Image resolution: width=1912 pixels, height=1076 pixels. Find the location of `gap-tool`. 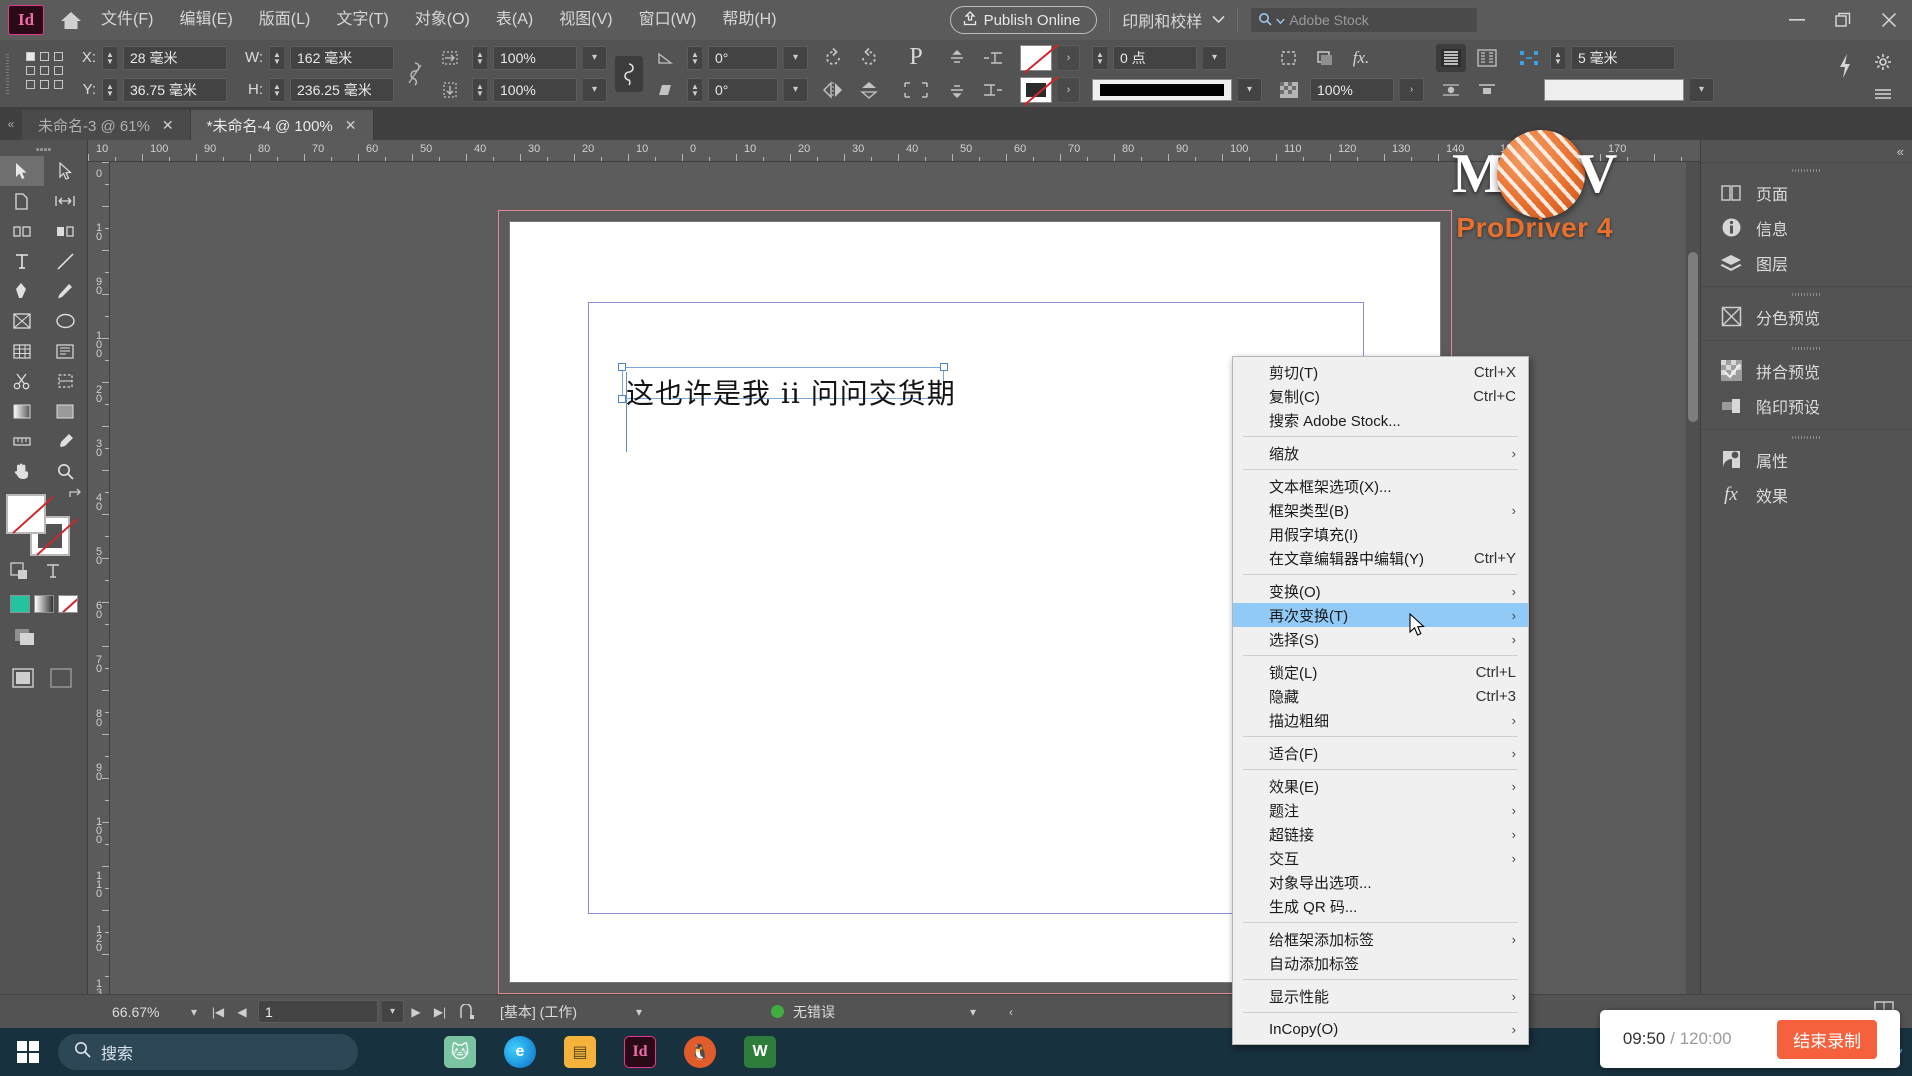

gap-tool is located at coordinates (66, 201).